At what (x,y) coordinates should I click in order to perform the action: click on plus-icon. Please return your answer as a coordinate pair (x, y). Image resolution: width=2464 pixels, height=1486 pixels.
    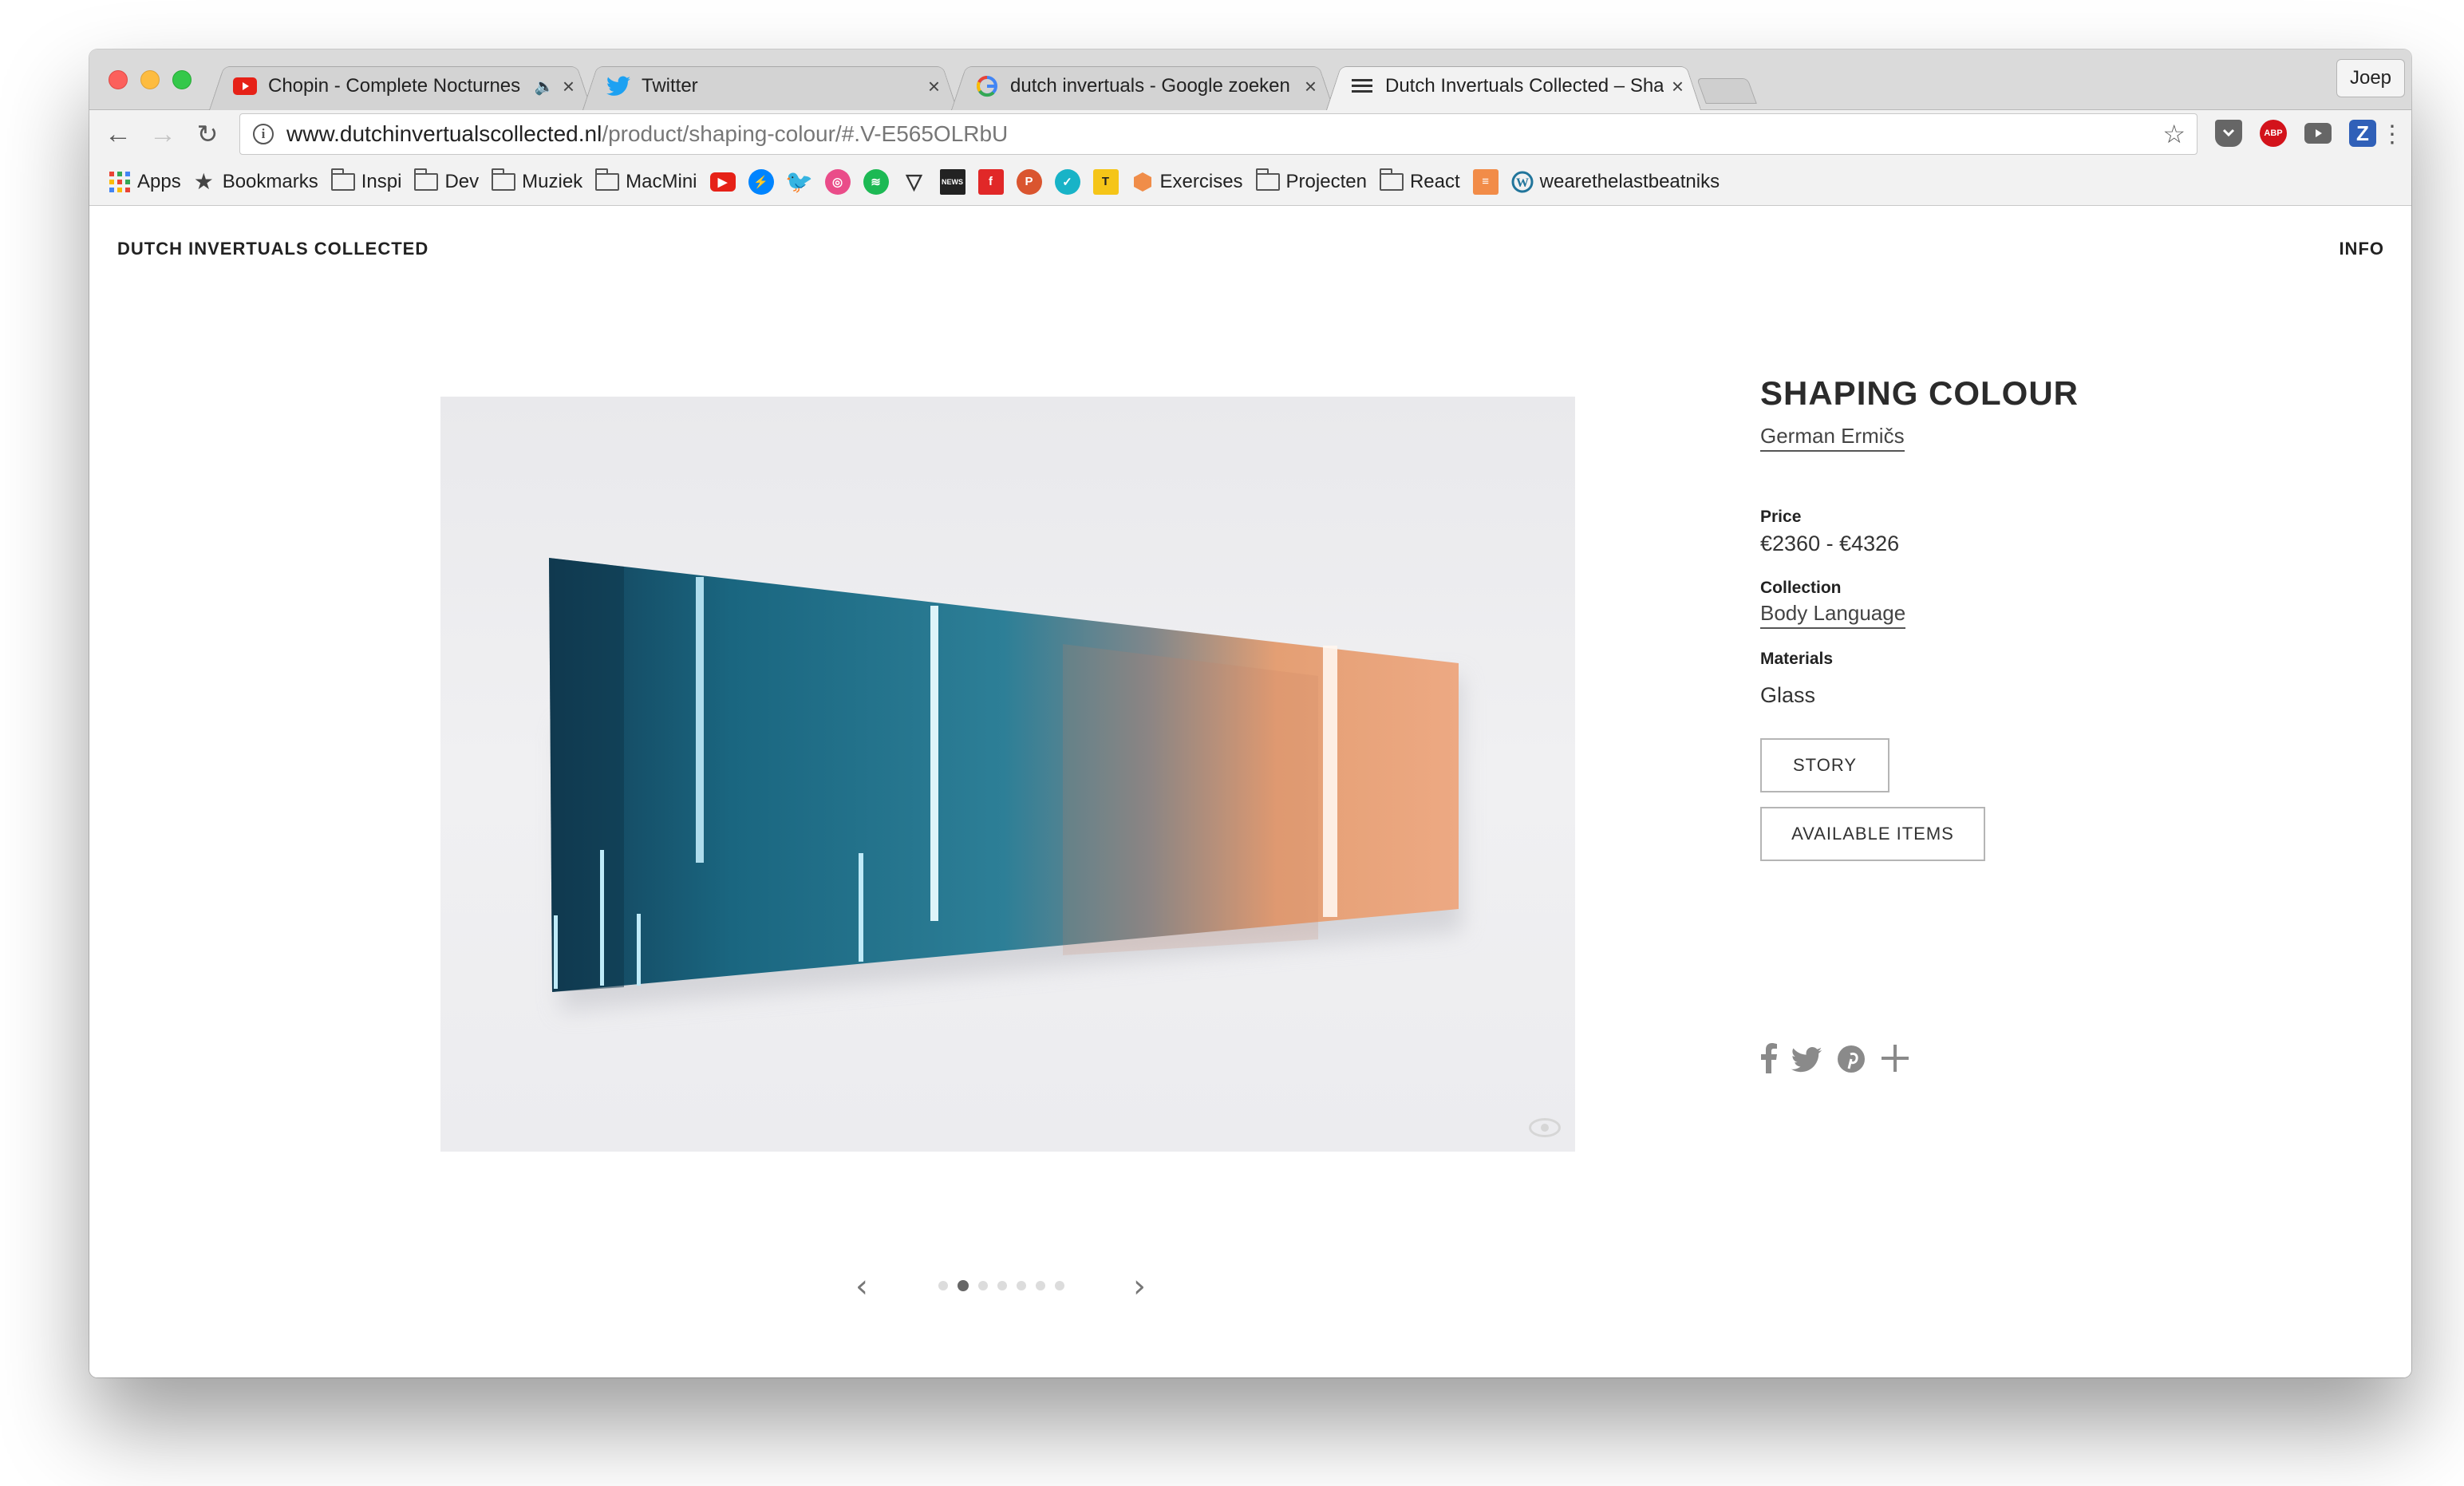
    Looking at the image, I should click on (1895, 1062).